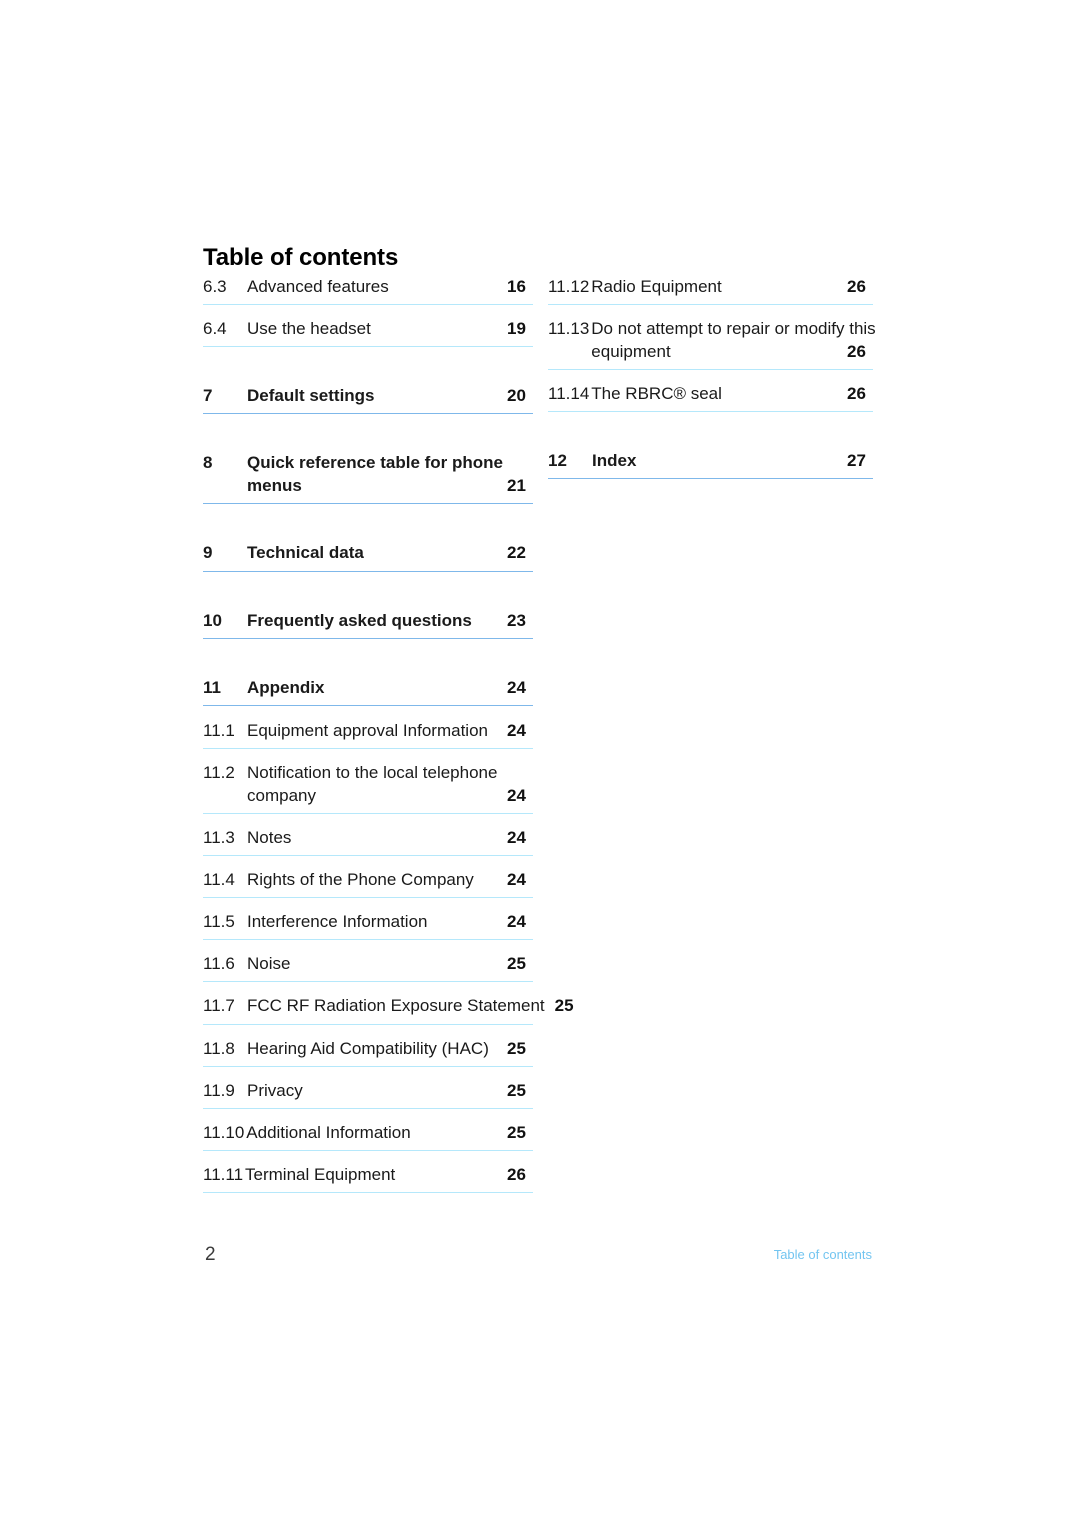  Describe the element at coordinates (311, 396) in the screenshot. I see `toc-entry-title: Default settings` at that location.